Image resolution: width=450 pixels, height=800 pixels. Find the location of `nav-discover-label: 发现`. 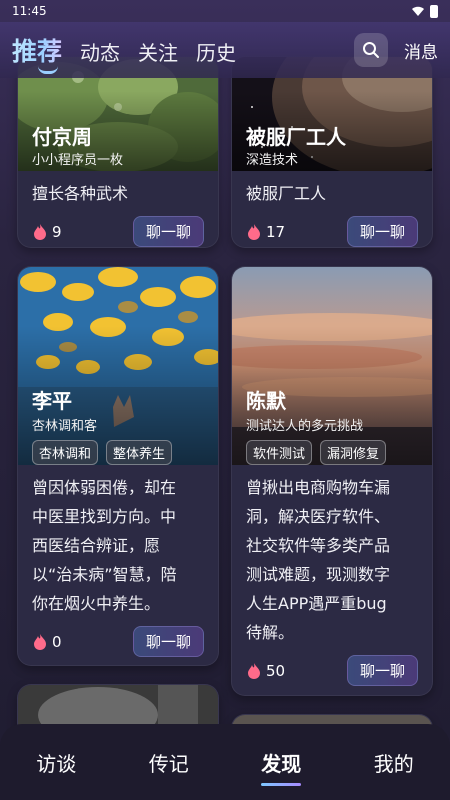

nav-discover-label: 发现 is located at coordinates (281, 763).